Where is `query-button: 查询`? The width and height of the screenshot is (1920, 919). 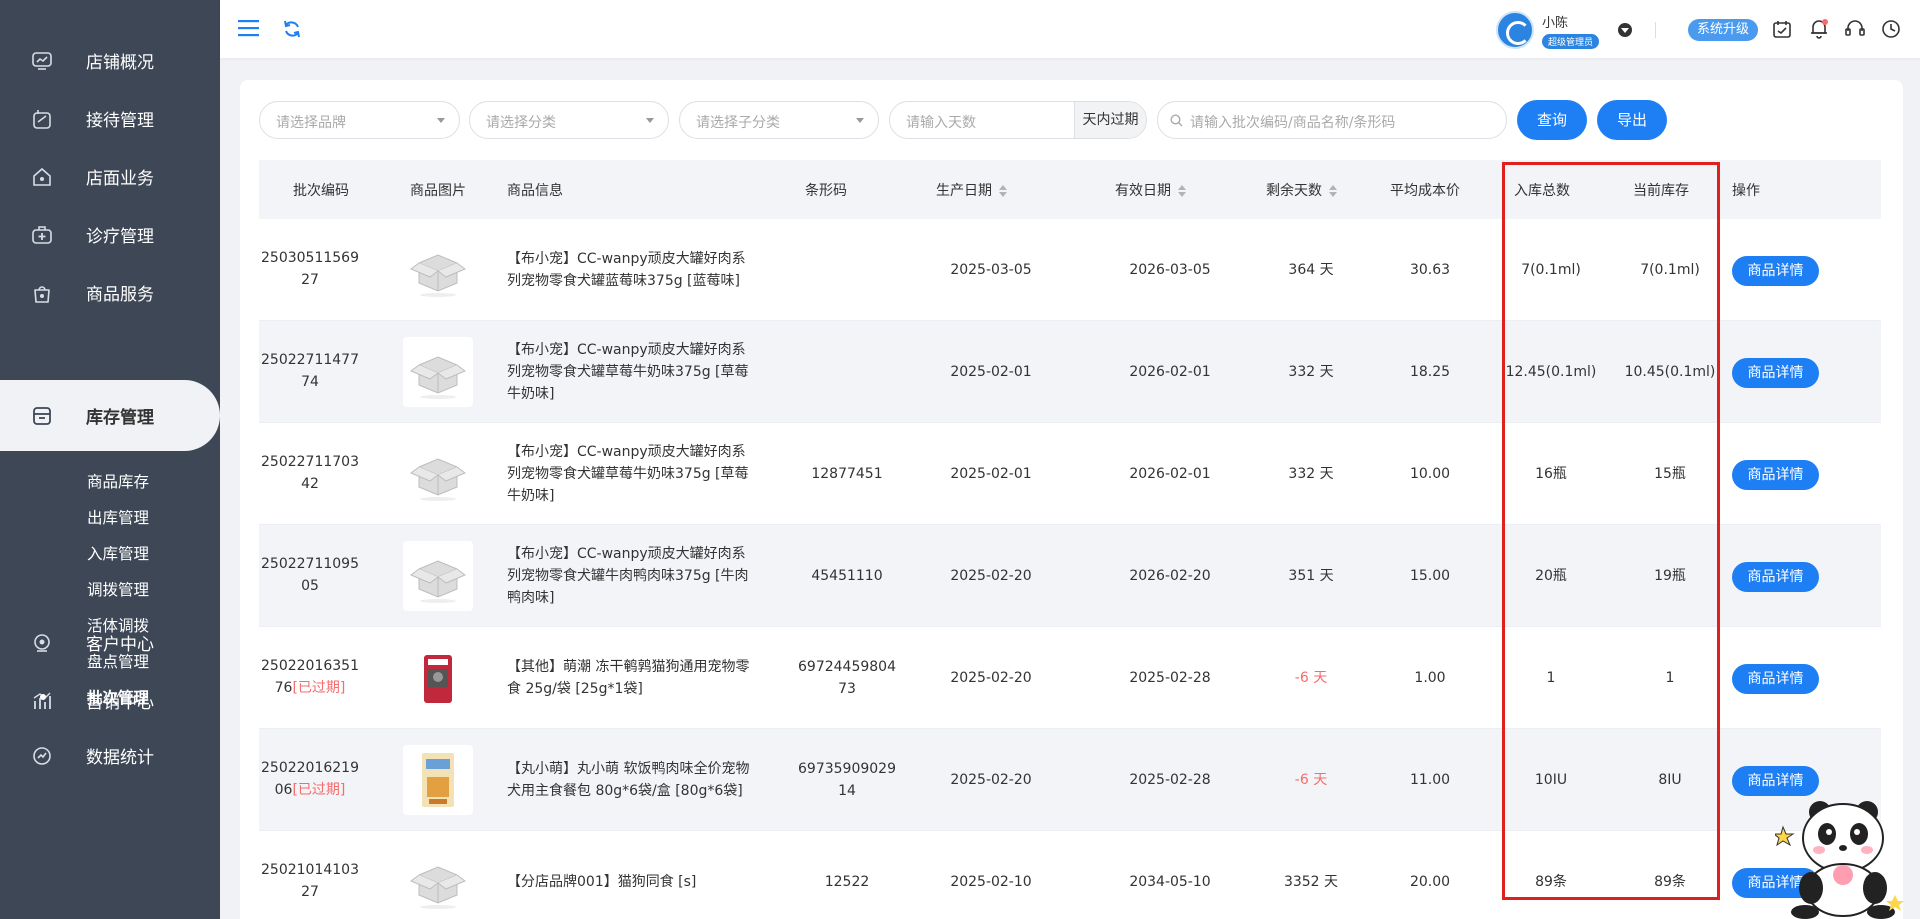
query-button: 查询 is located at coordinates (1552, 120).